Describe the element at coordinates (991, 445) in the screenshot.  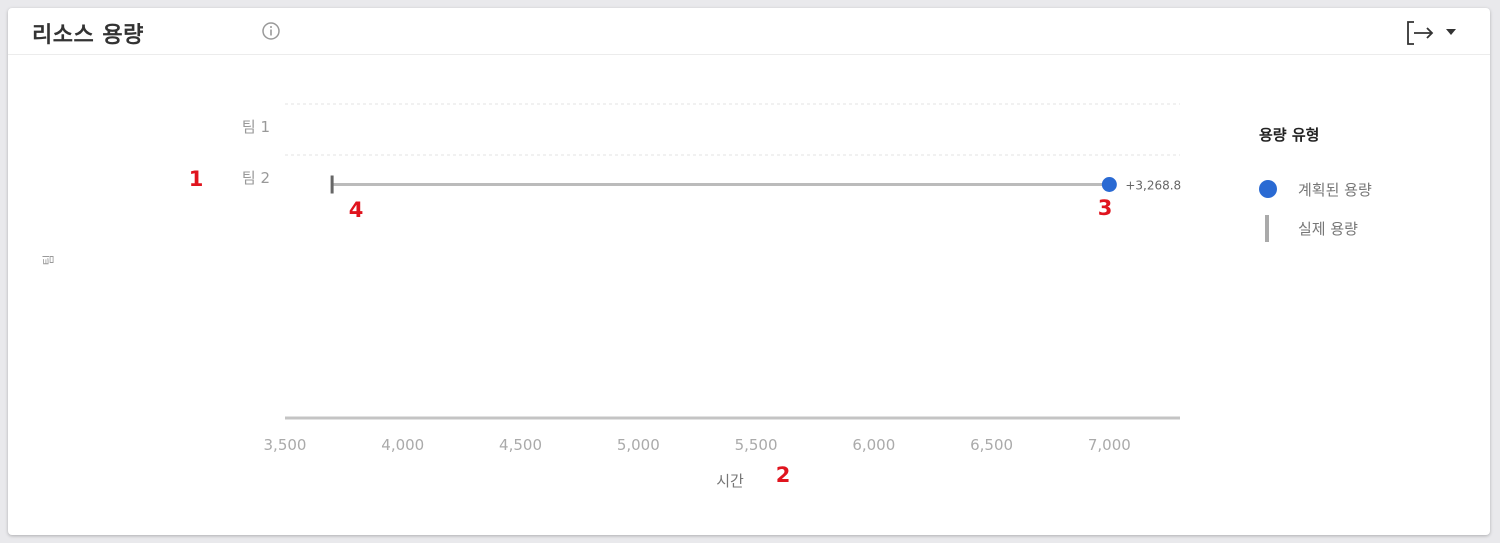
I see `x-tick-label: 6,500` at that location.